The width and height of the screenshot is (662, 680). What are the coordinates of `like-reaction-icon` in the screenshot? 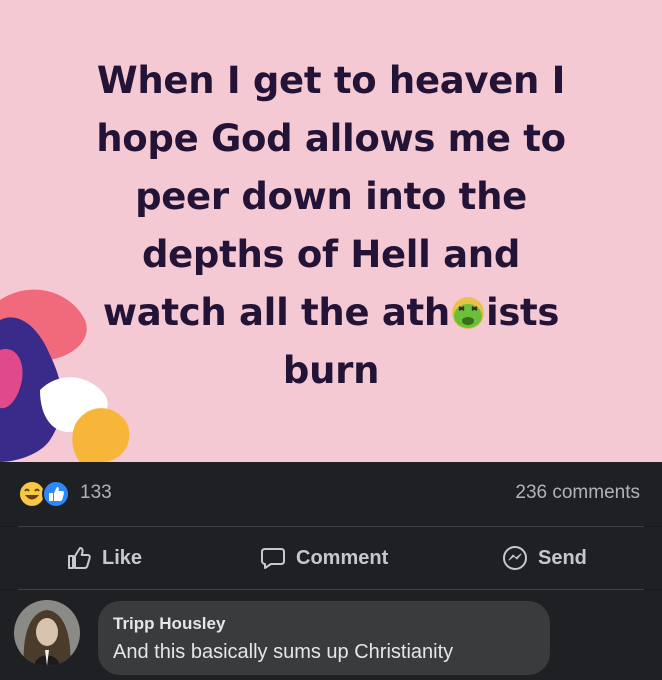 It's located at (56, 494).